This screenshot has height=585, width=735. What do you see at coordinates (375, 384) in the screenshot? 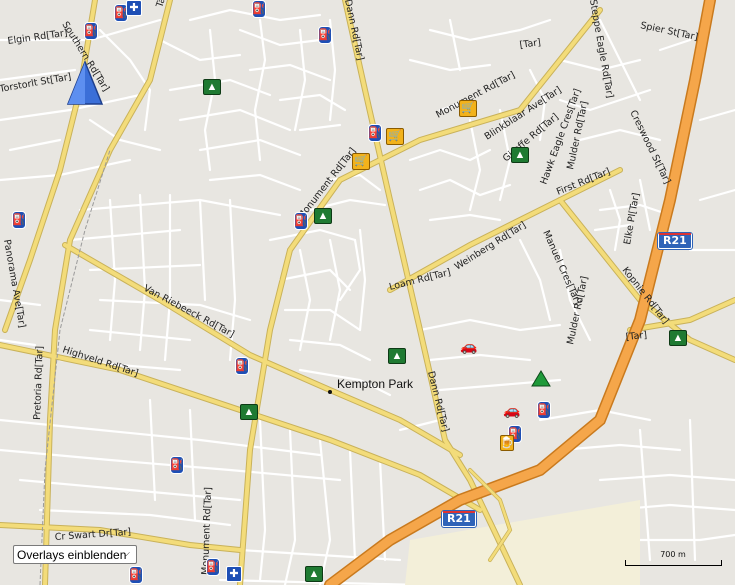
I see `place-label: Kempton Park` at bounding box center [375, 384].